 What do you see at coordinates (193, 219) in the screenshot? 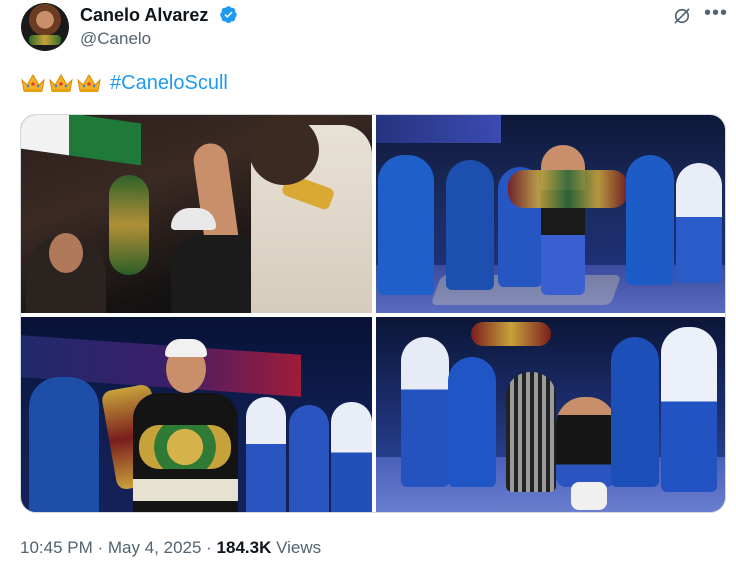
I see `white-cap` at bounding box center [193, 219].